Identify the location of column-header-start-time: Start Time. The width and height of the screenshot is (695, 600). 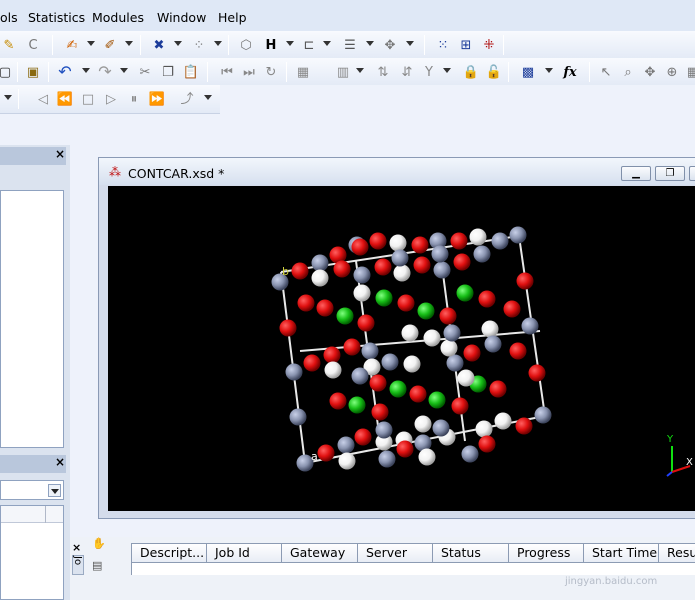
(621, 553).